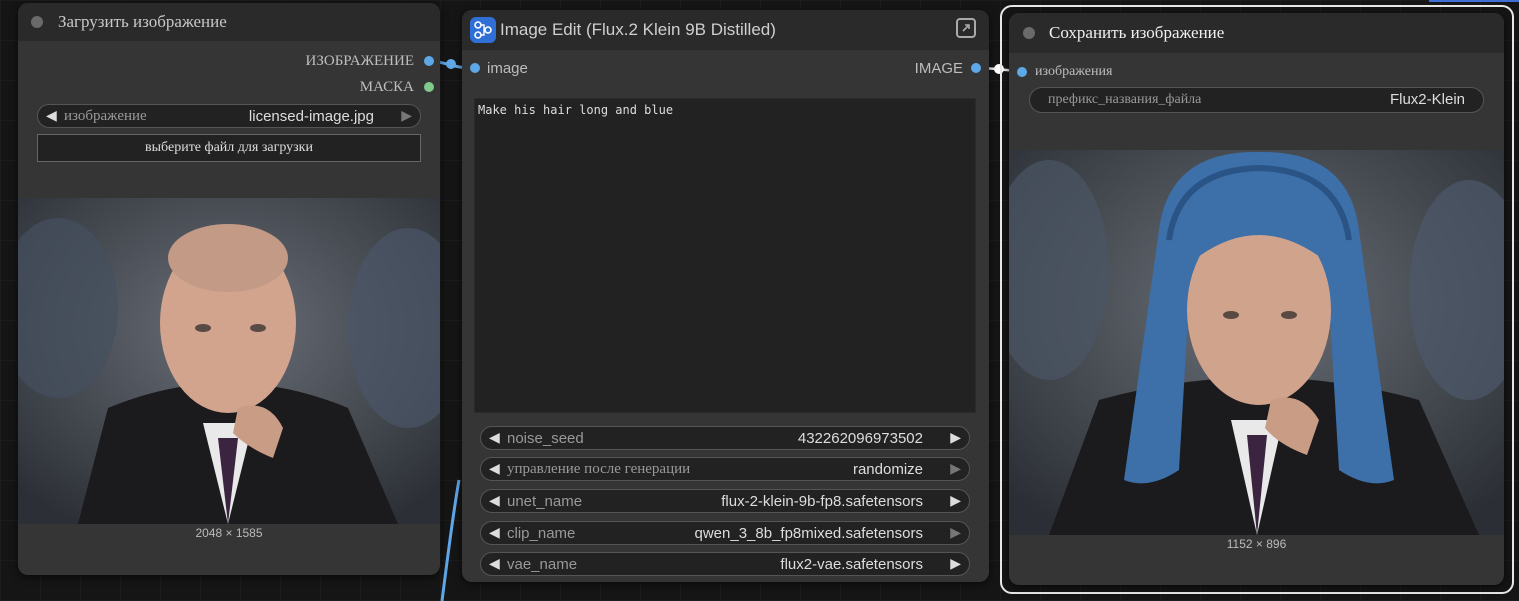 The width and height of the screenshot is (1519, 601). Describe the element at coordinates (860, 438) in the screenshot. I see `widget-value: 432262096973502` at that location.